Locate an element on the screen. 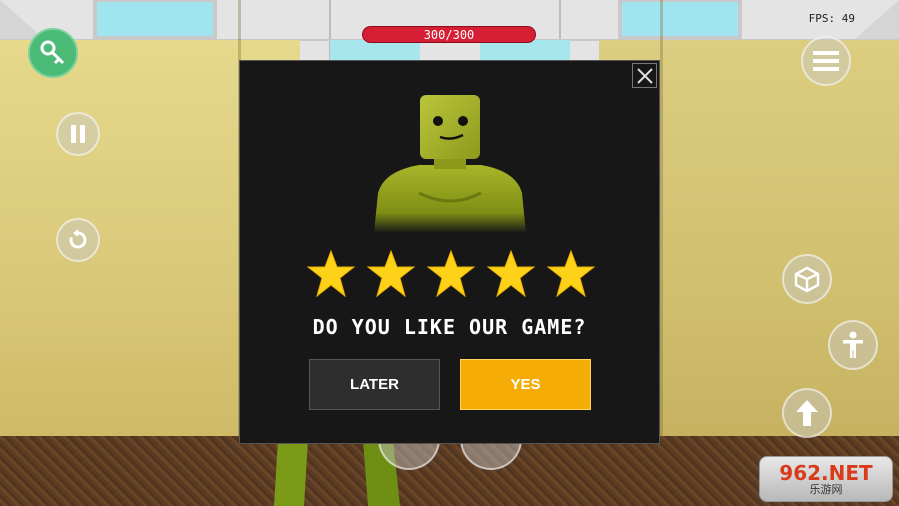 Image resolution: width=899 pixels, height=506 pixels. watermark-main: 962.NET is located at coordinates (826, 472).